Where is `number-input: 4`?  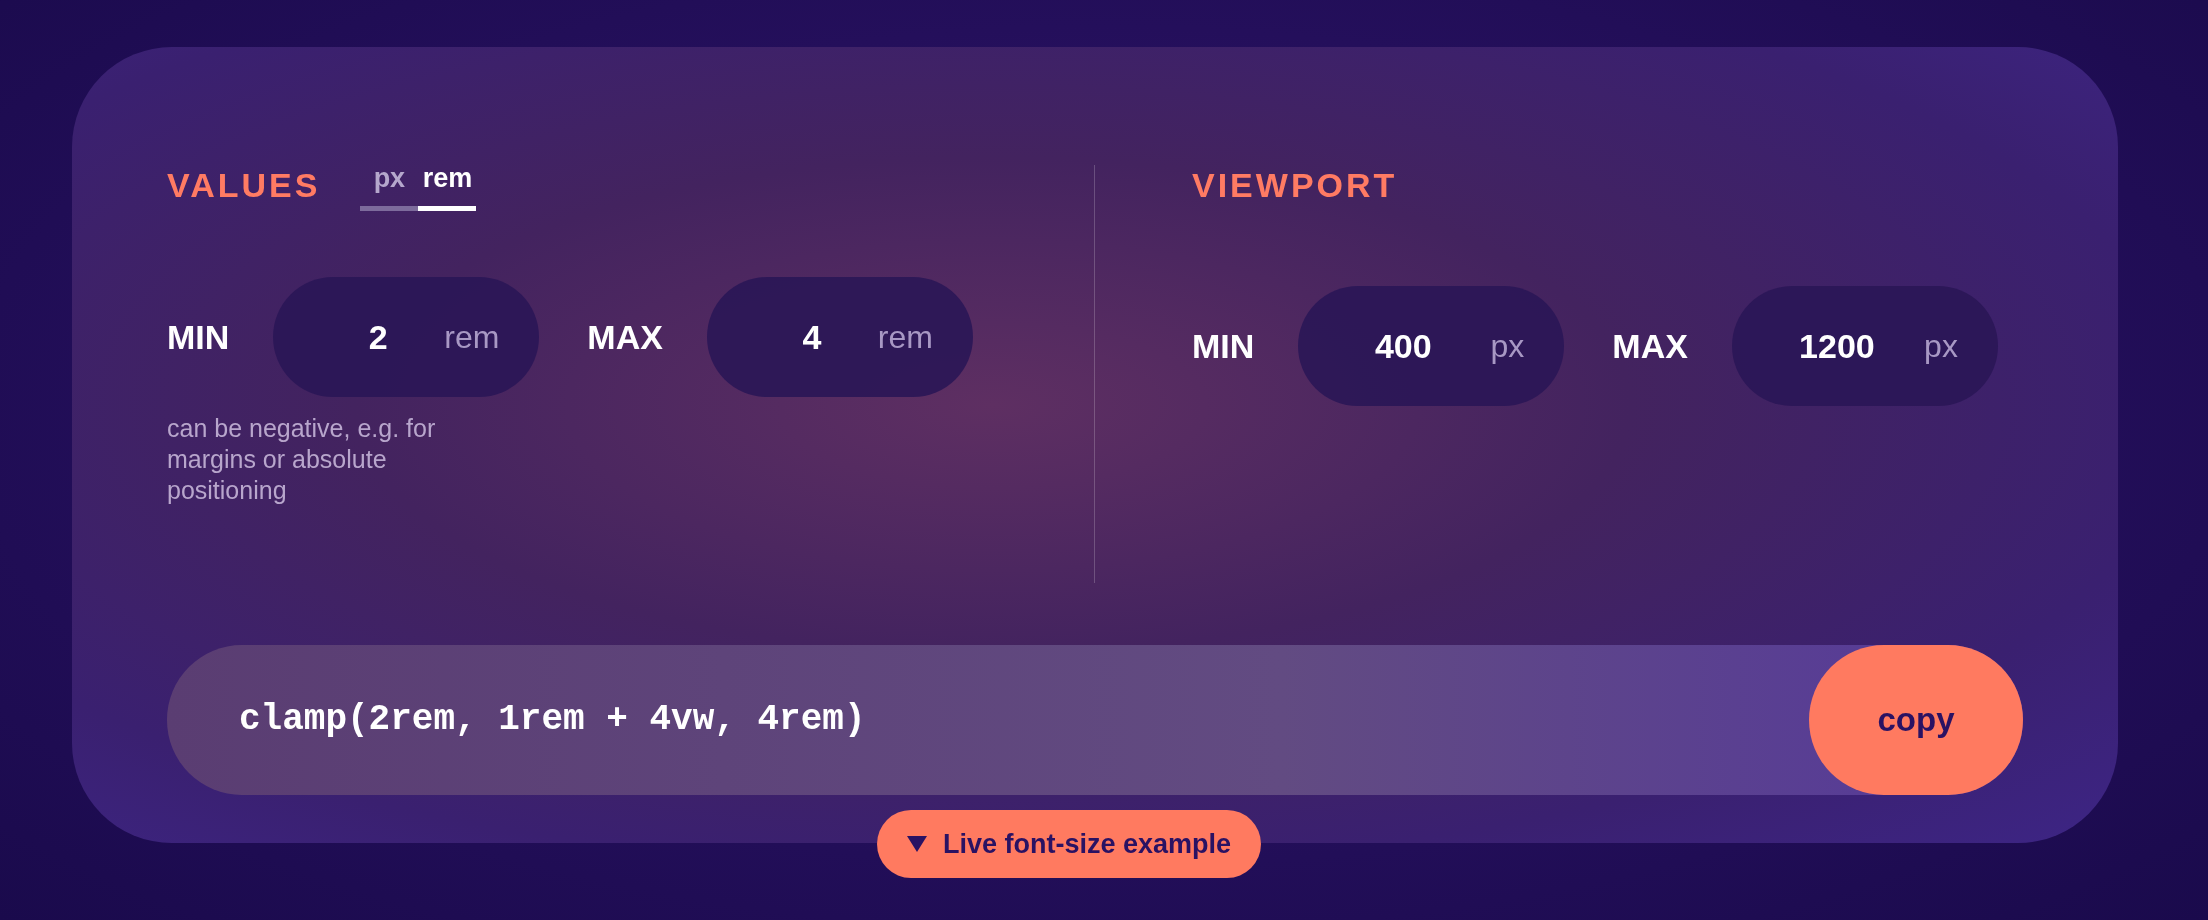 number-input: 4 is located at coordinates (811, 337).